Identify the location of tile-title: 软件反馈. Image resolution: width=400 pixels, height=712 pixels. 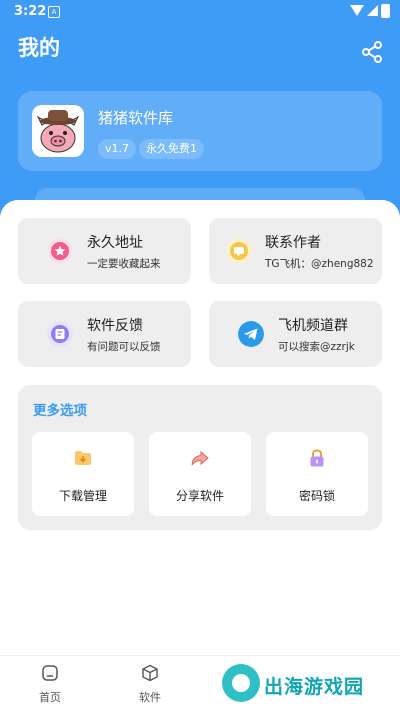
(115, 326).